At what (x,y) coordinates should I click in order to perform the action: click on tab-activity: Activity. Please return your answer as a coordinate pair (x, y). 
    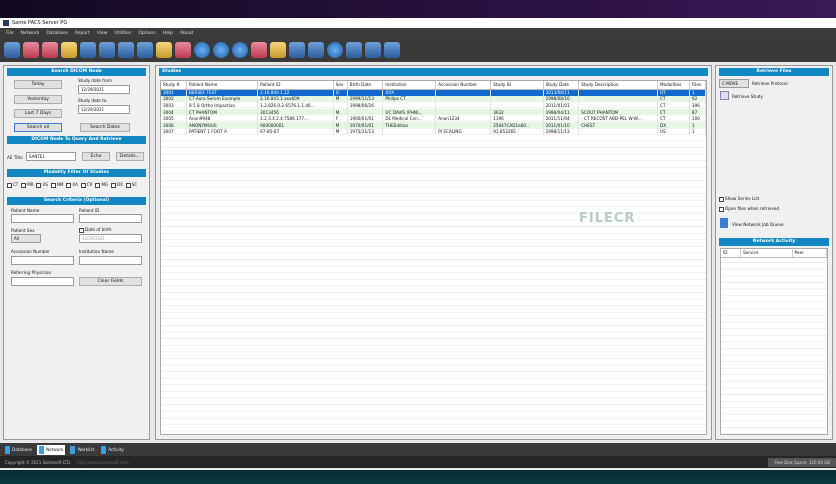
    Looking at the image, I should click on (112, 450).